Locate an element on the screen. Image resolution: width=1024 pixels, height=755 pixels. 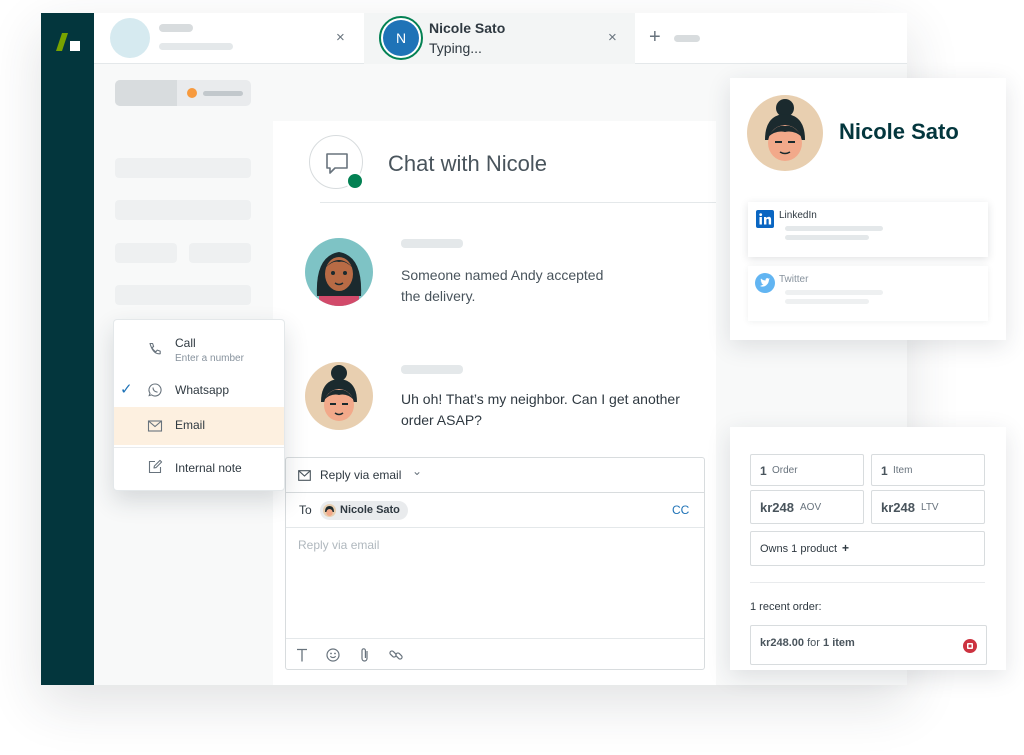
chat-title: Chat with Nicole is located at coordinates (467, 163).